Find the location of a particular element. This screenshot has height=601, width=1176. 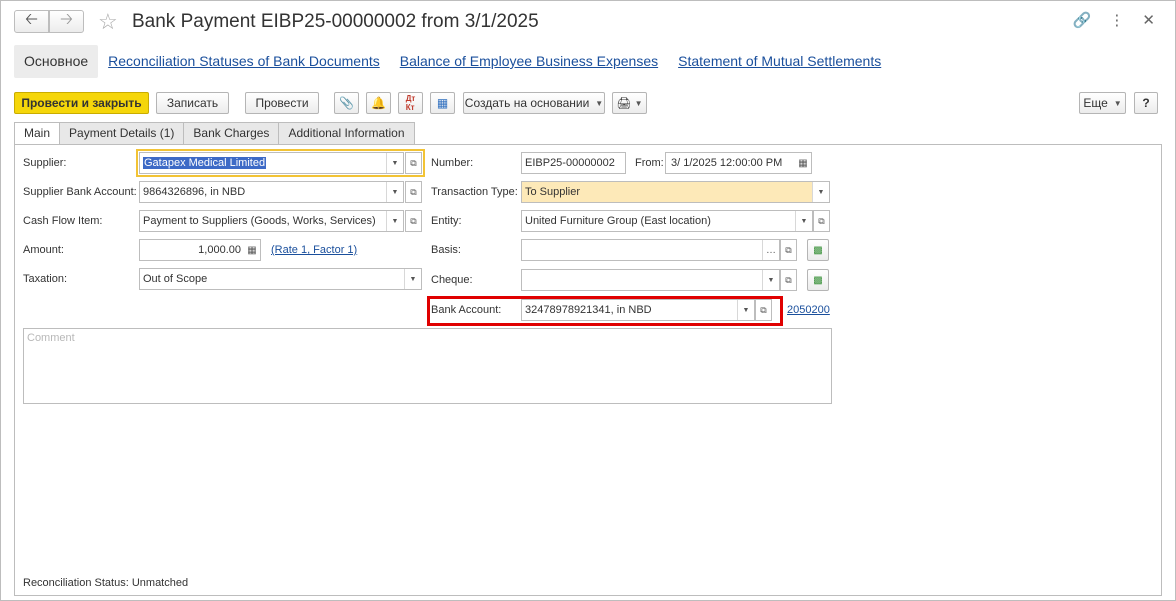

amount-label: Amount: is located at coordinates (43, 250).